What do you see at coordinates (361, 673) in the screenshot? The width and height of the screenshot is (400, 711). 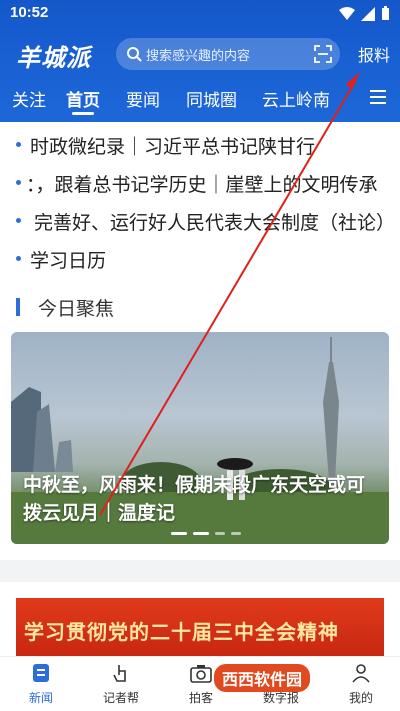 I see `user-icon` at bounding box center [361, 673].